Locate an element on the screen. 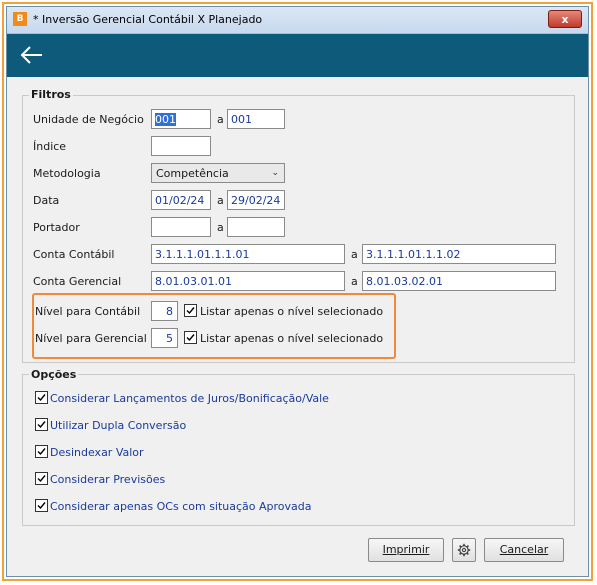 This screenshot has width=597, height=585. unidade-to-input: 001 is located at coordinates (256, 119).